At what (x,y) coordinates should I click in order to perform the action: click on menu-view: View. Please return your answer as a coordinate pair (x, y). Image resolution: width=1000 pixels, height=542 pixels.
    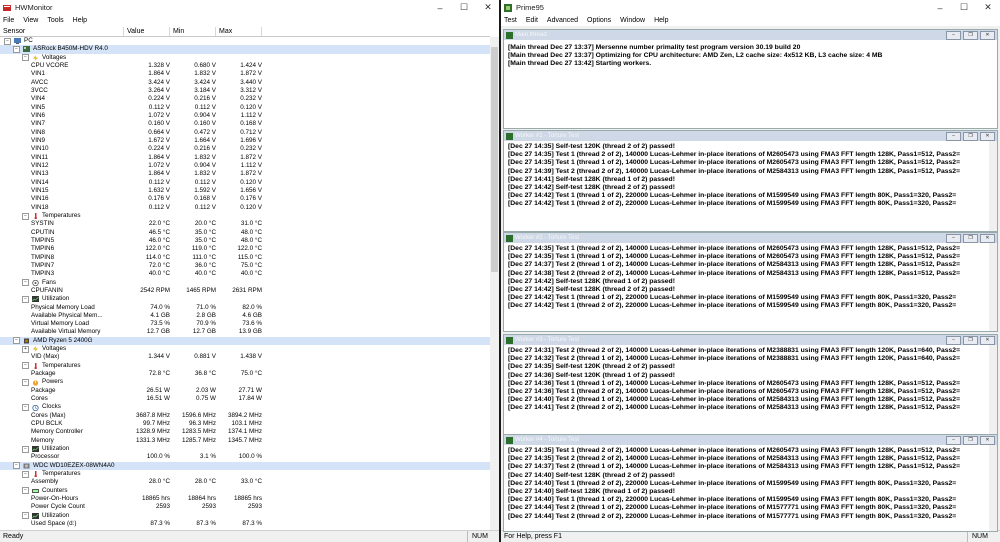
    Looking at the image, I should click on (30, 20).